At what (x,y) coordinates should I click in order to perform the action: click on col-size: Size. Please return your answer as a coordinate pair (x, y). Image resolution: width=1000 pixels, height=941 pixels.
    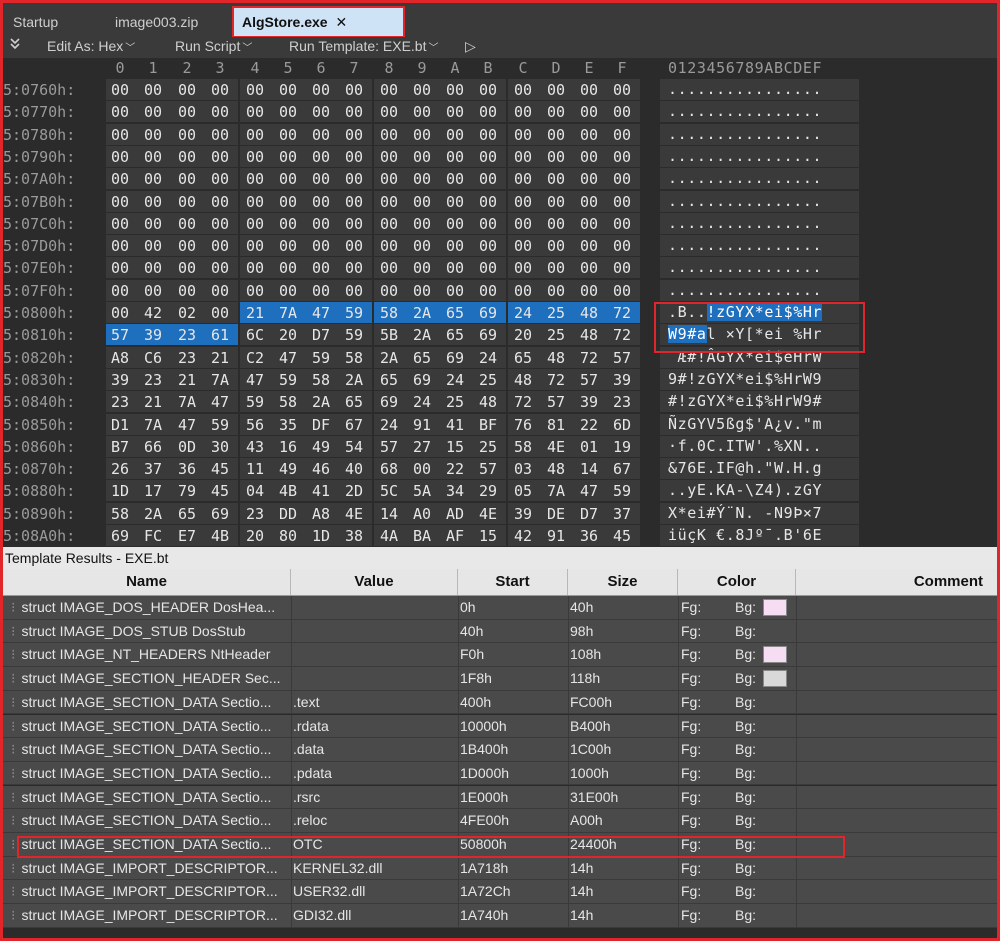
    Looking at the image, I should click on (623, 582).